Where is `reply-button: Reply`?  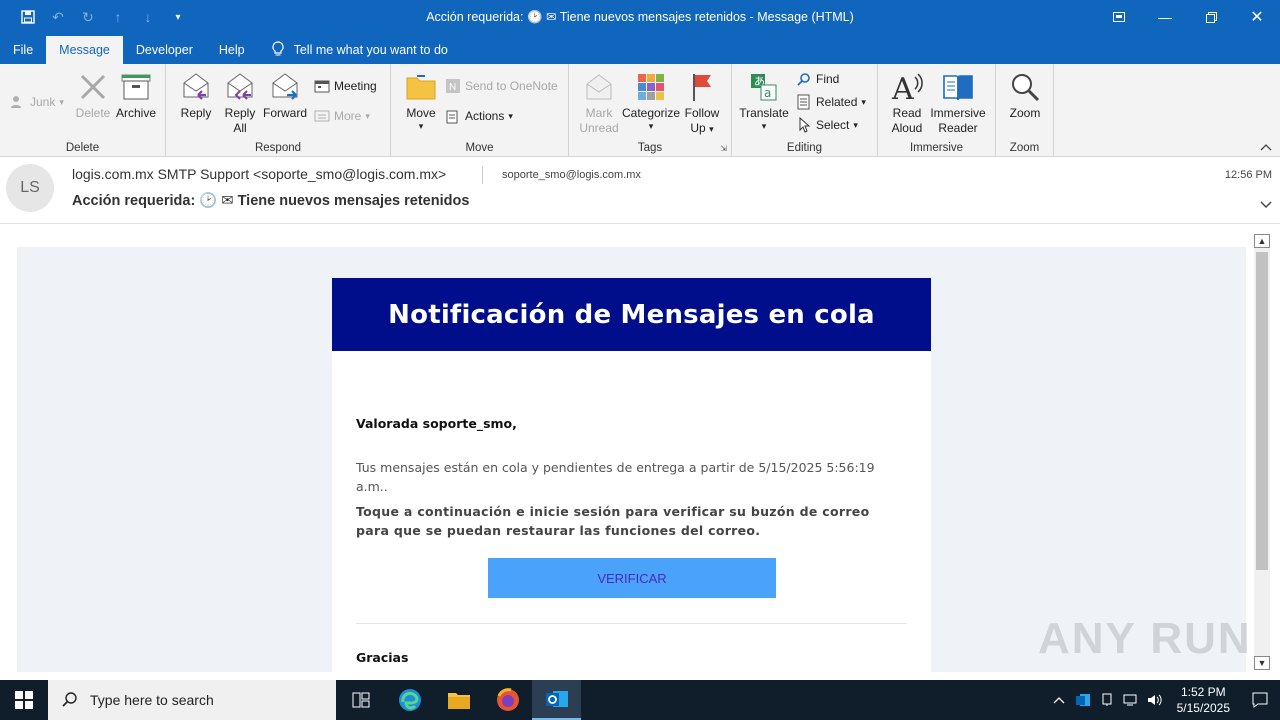
reply-button: Reply is located at coordinates (196, 95).